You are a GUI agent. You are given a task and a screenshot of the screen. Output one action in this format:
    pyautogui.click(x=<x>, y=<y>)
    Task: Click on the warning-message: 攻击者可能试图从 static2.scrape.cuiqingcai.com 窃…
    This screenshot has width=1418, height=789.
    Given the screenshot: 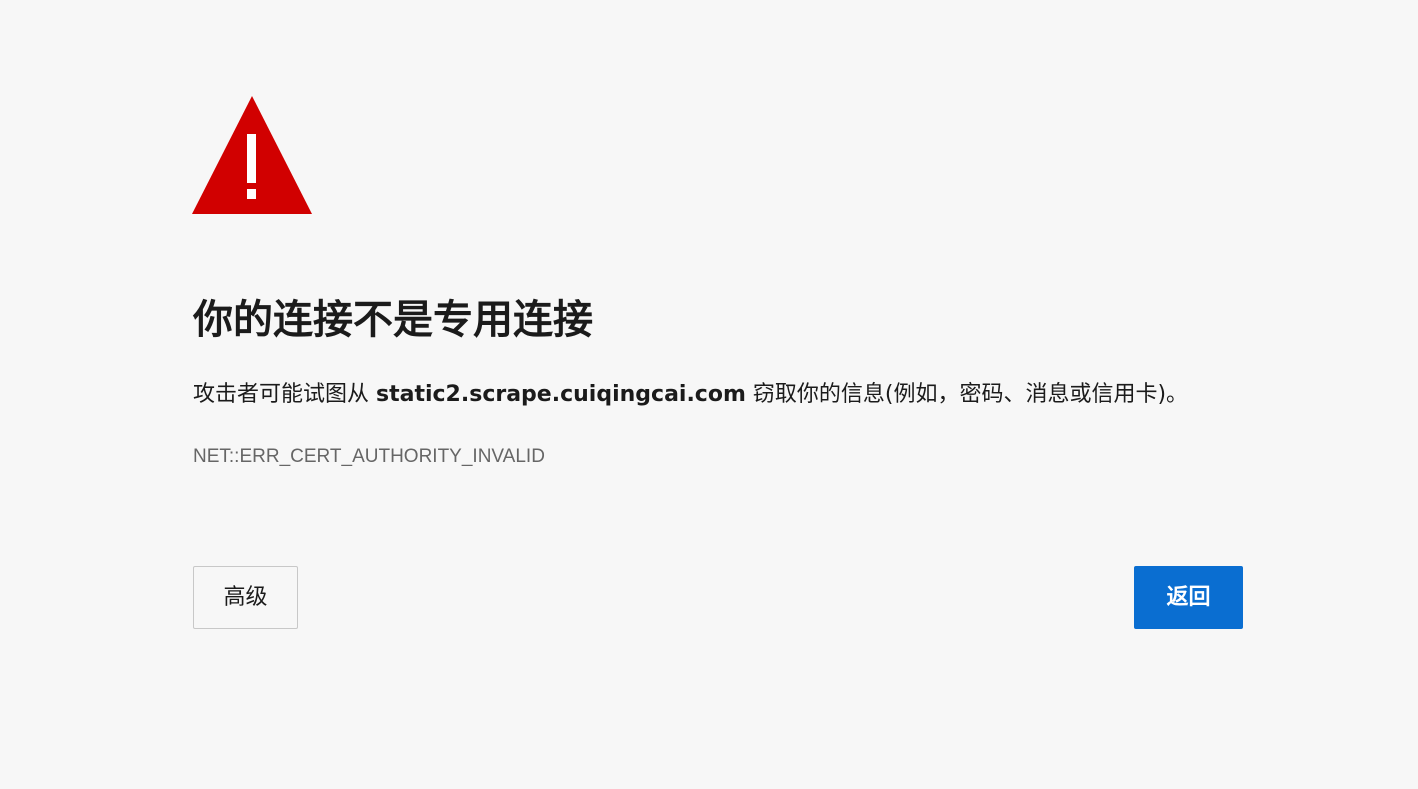 What is the action you would take?
    pyautogui.click(x=690, y=395)
    